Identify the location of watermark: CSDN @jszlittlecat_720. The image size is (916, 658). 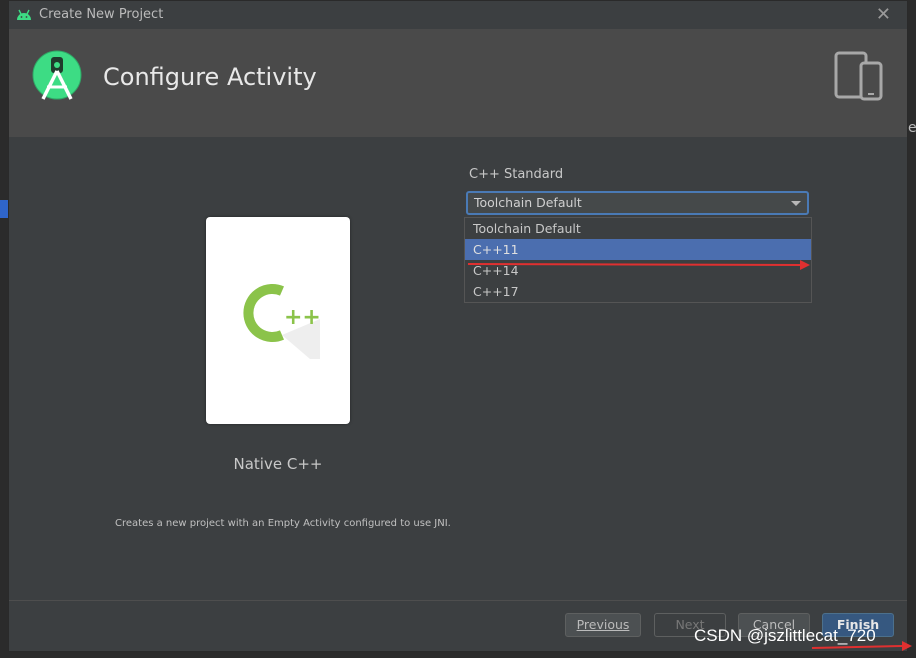
(785, 635).